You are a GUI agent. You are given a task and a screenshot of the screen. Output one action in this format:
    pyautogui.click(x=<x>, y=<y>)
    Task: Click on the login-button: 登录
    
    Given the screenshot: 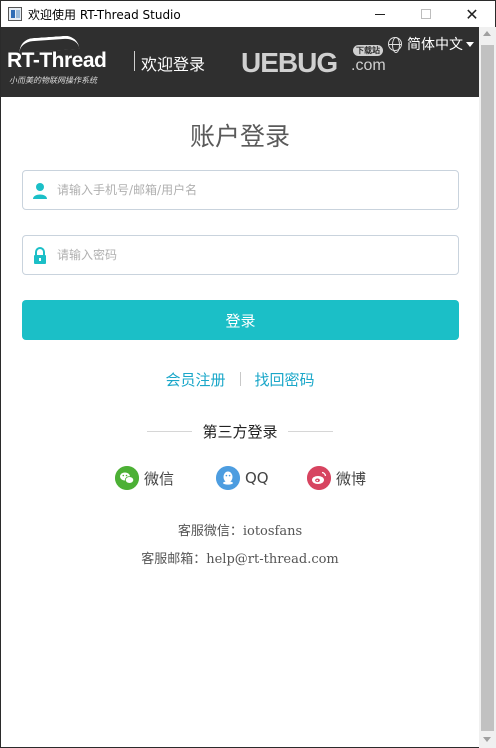 What is the action you would take?
    pyautogui.click(x=240, y=320)
    